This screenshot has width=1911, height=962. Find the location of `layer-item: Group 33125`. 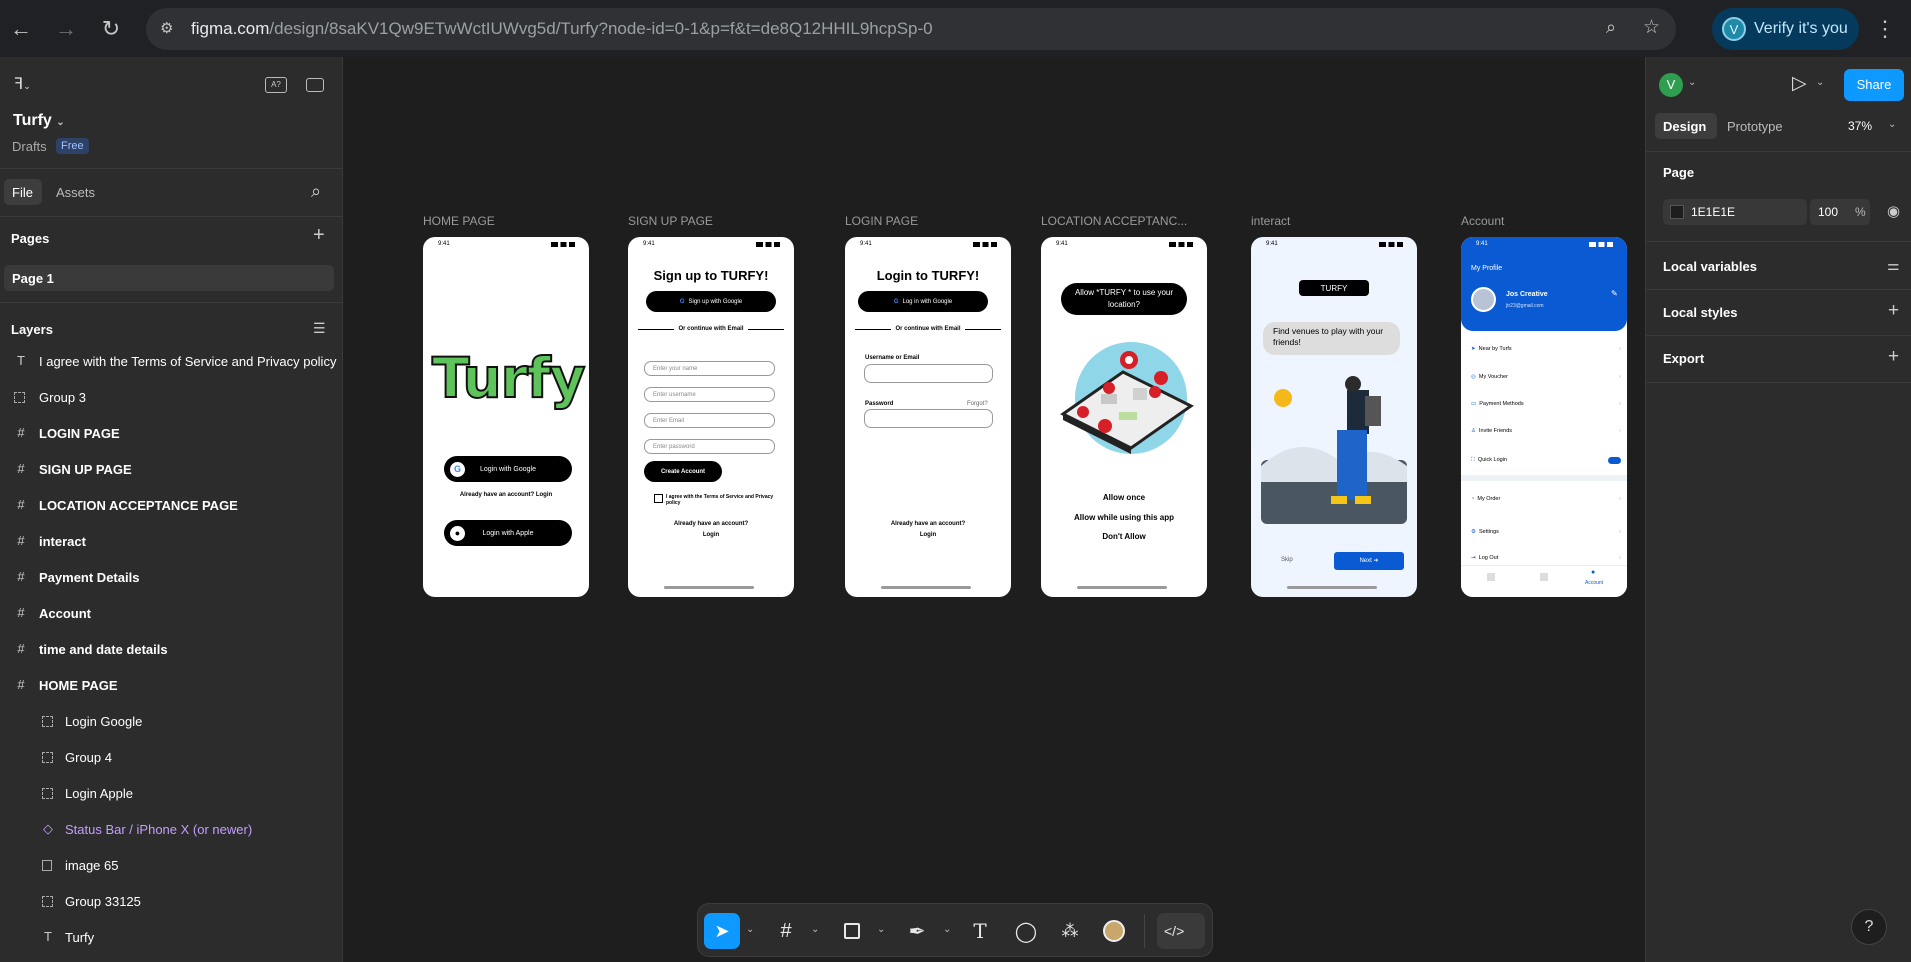

layer-item: Group 33125 is located at coordinates (171, 902).